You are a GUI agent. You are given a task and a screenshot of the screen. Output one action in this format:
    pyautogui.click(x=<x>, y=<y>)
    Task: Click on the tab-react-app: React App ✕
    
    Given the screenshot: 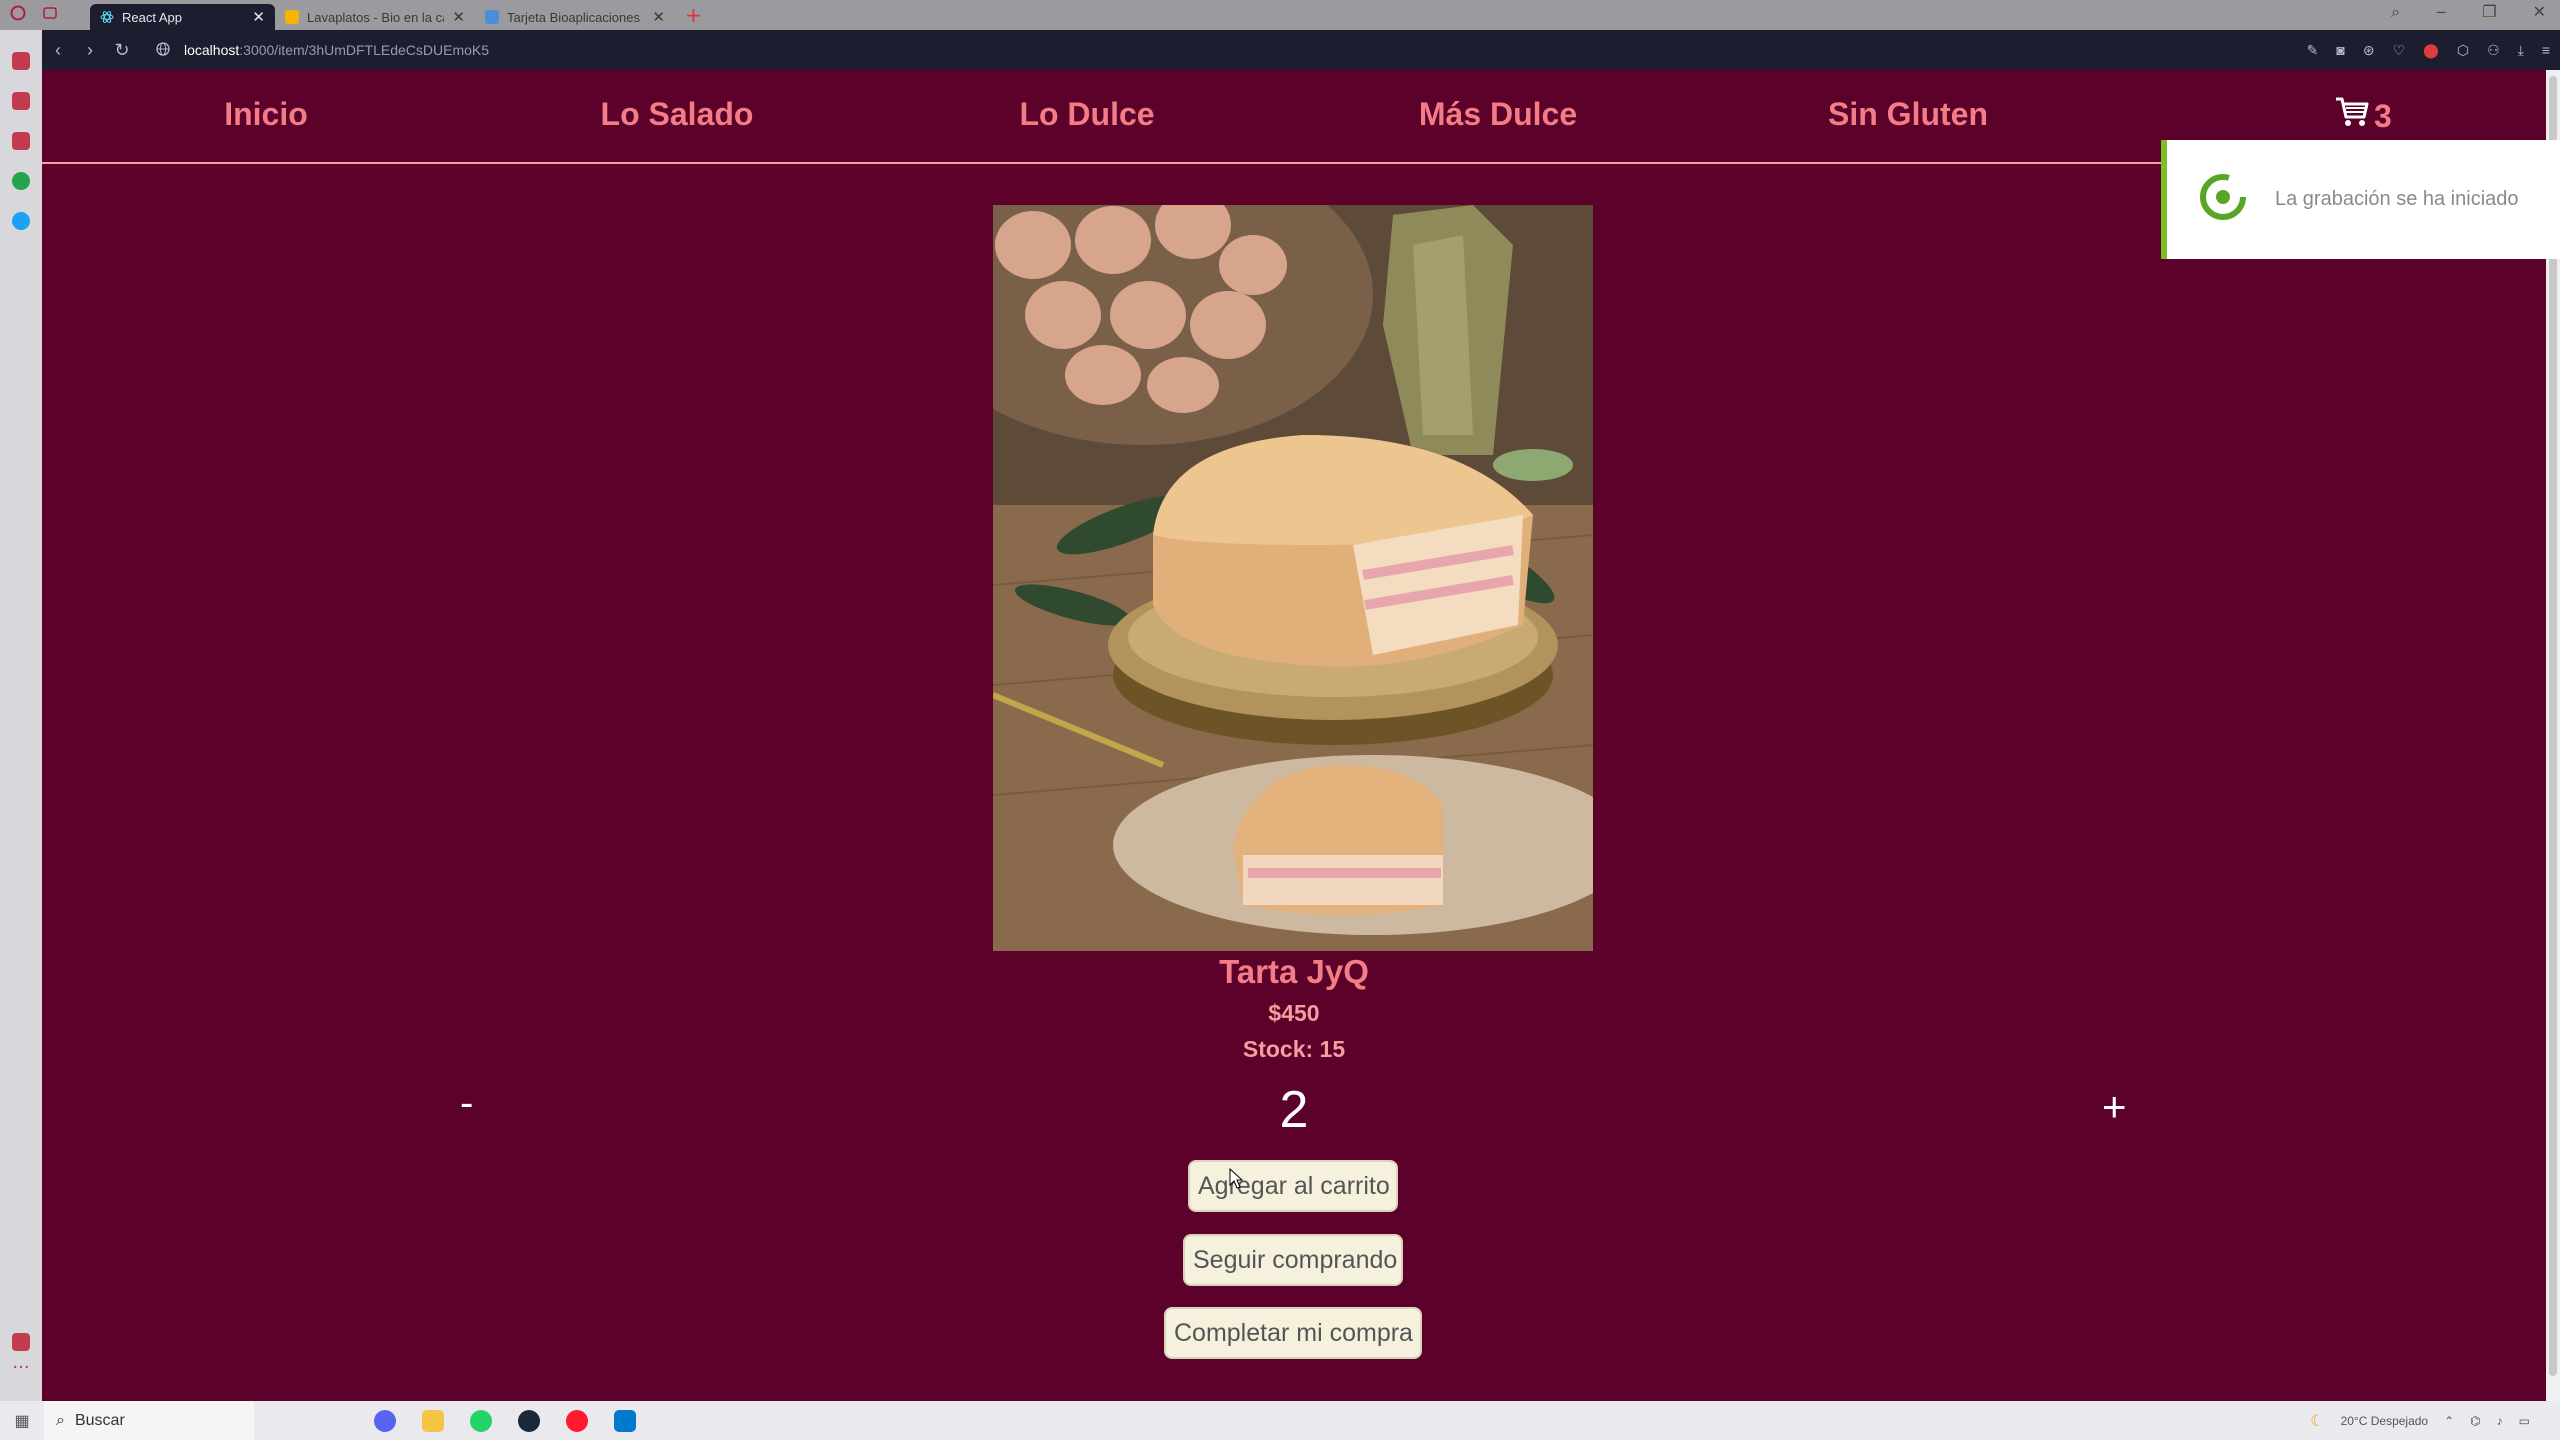 What is the action you would take?
    pyautogui.click(x=182, y=17)
    